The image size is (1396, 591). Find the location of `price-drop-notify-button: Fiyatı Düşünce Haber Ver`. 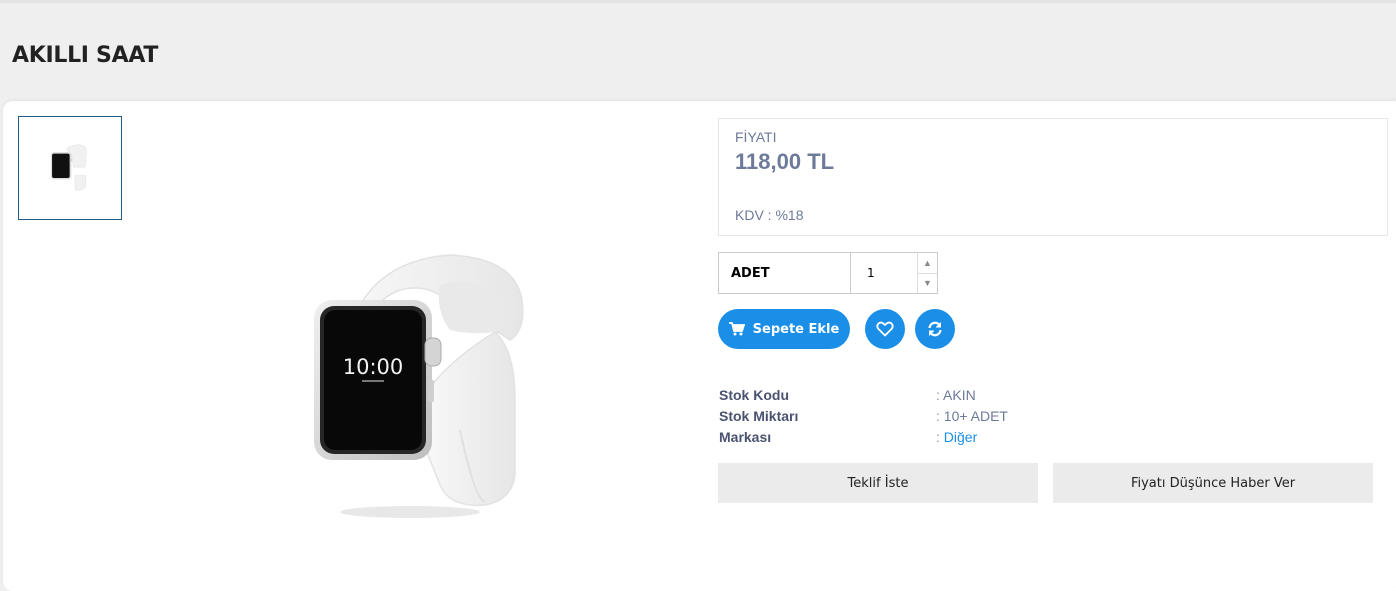

price-drop-notify-button: Fiyatı Düşünce Haber Ver is located at coordinates (1213, 483).